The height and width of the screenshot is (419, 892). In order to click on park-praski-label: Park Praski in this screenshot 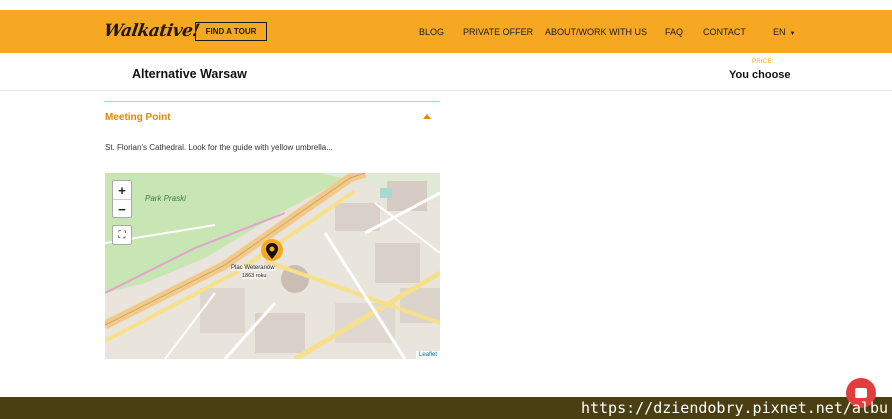, I will do `click(165, 198)`.